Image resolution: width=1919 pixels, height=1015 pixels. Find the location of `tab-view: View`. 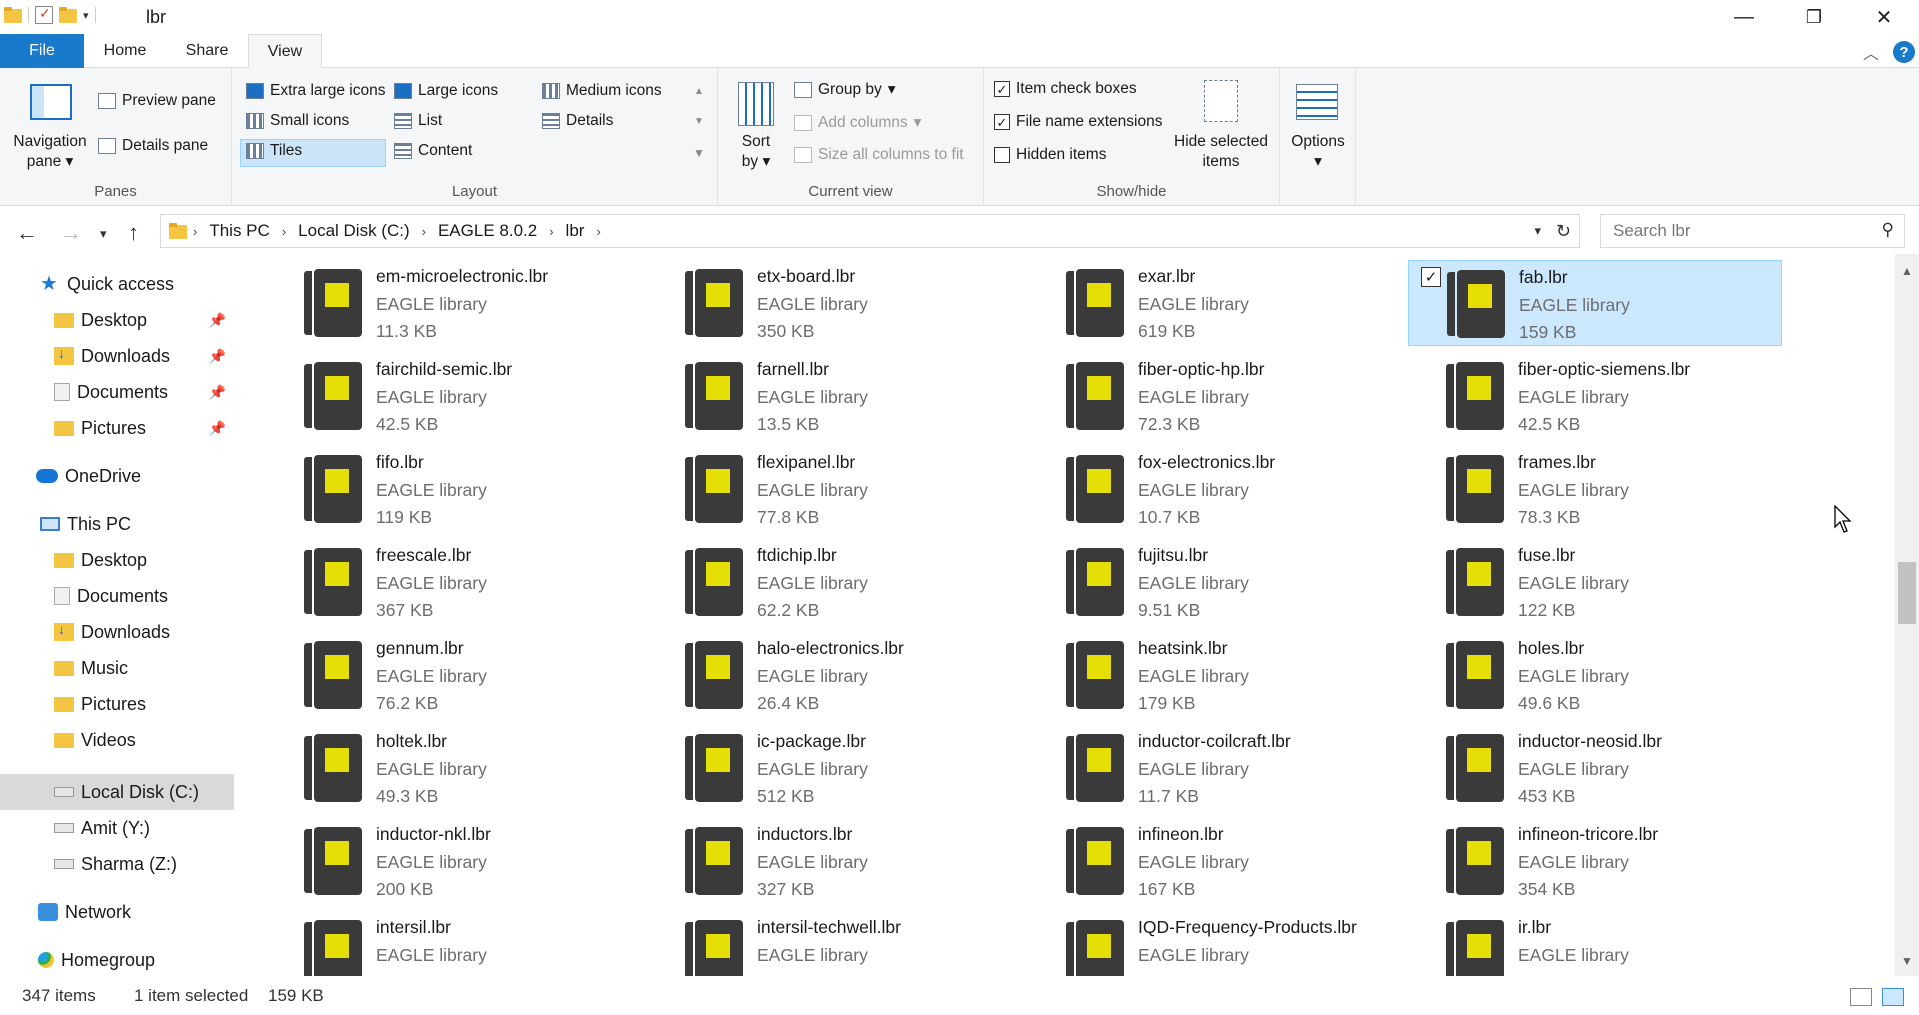

tab-view: View is located at coordinates (285, 51).